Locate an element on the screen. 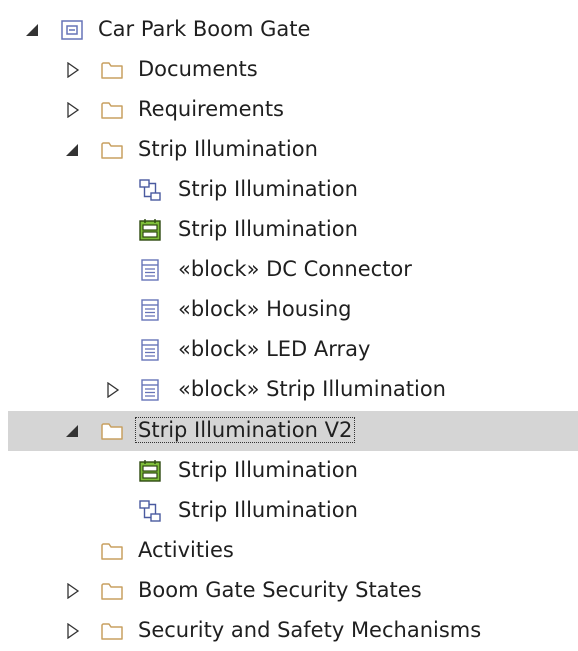  tree-item-block-led-array: «block» LED Array is located at coordinates (289, 350).